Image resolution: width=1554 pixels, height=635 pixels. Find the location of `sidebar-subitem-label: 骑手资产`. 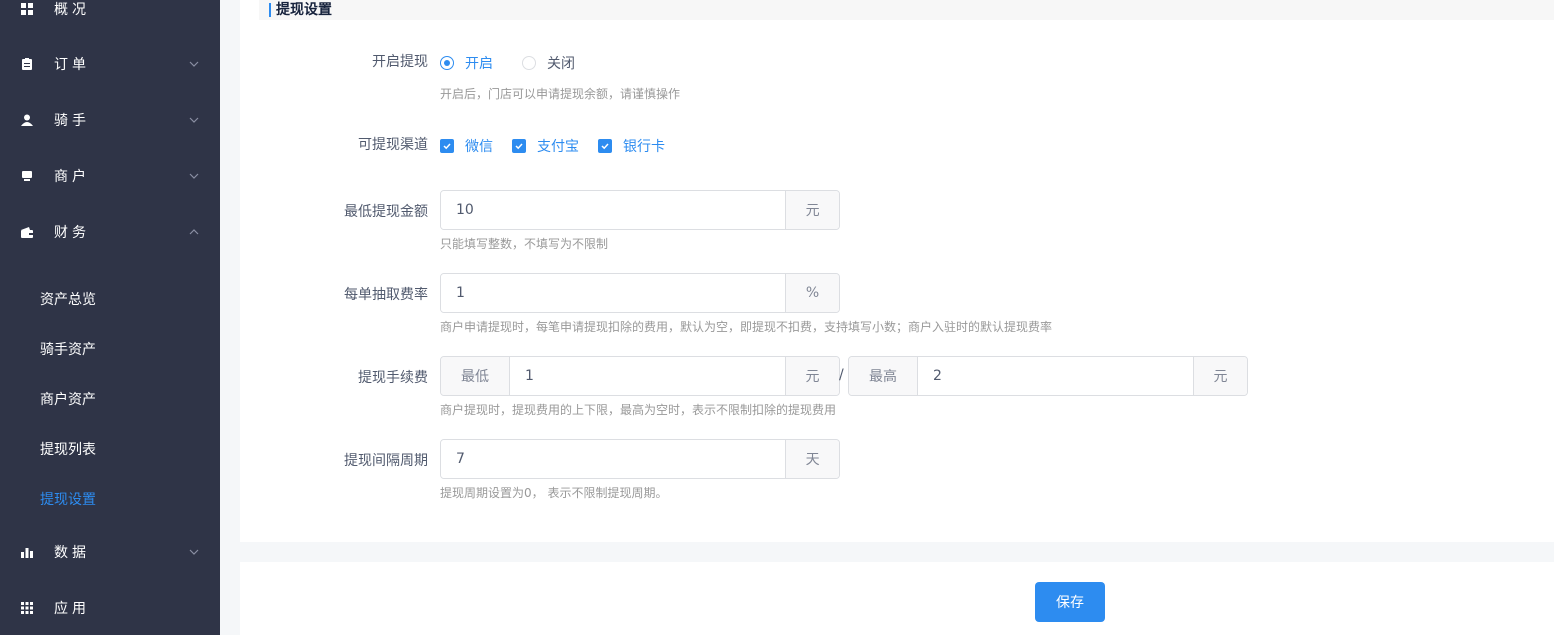

sidebar-subitem-label: 骑手资产 is located at coordinates (68, 350).